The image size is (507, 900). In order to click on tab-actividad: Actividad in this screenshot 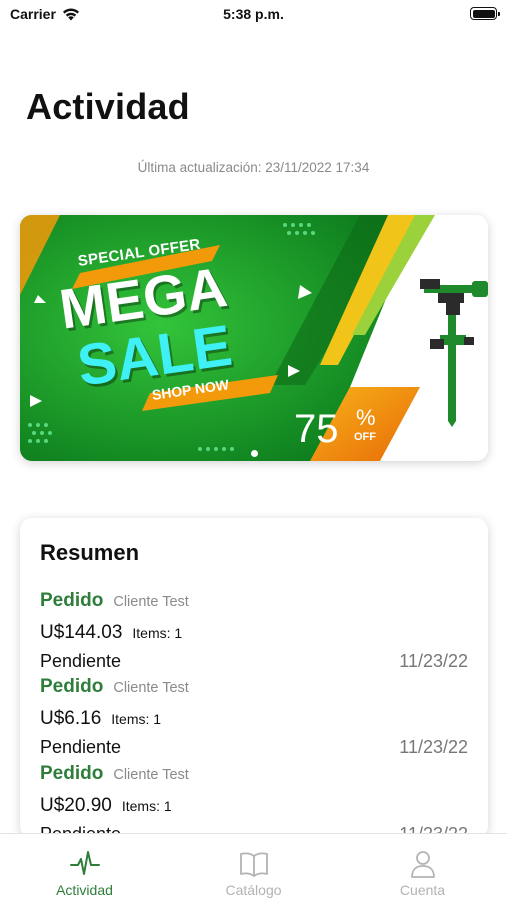, I will do `click(84, 867)`.